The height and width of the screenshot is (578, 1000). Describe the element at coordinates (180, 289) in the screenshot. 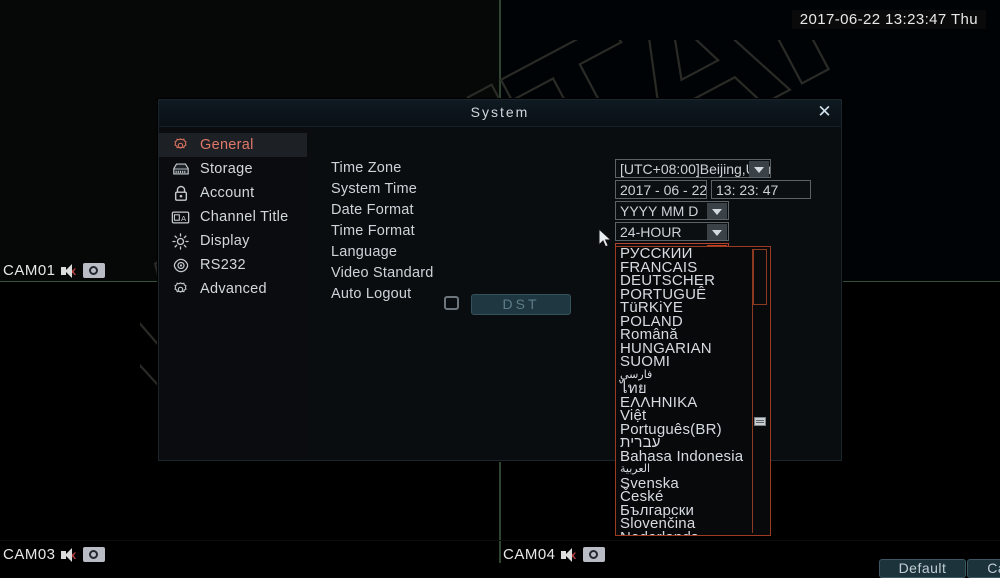

I see `gear-advanced-icon` at that location.